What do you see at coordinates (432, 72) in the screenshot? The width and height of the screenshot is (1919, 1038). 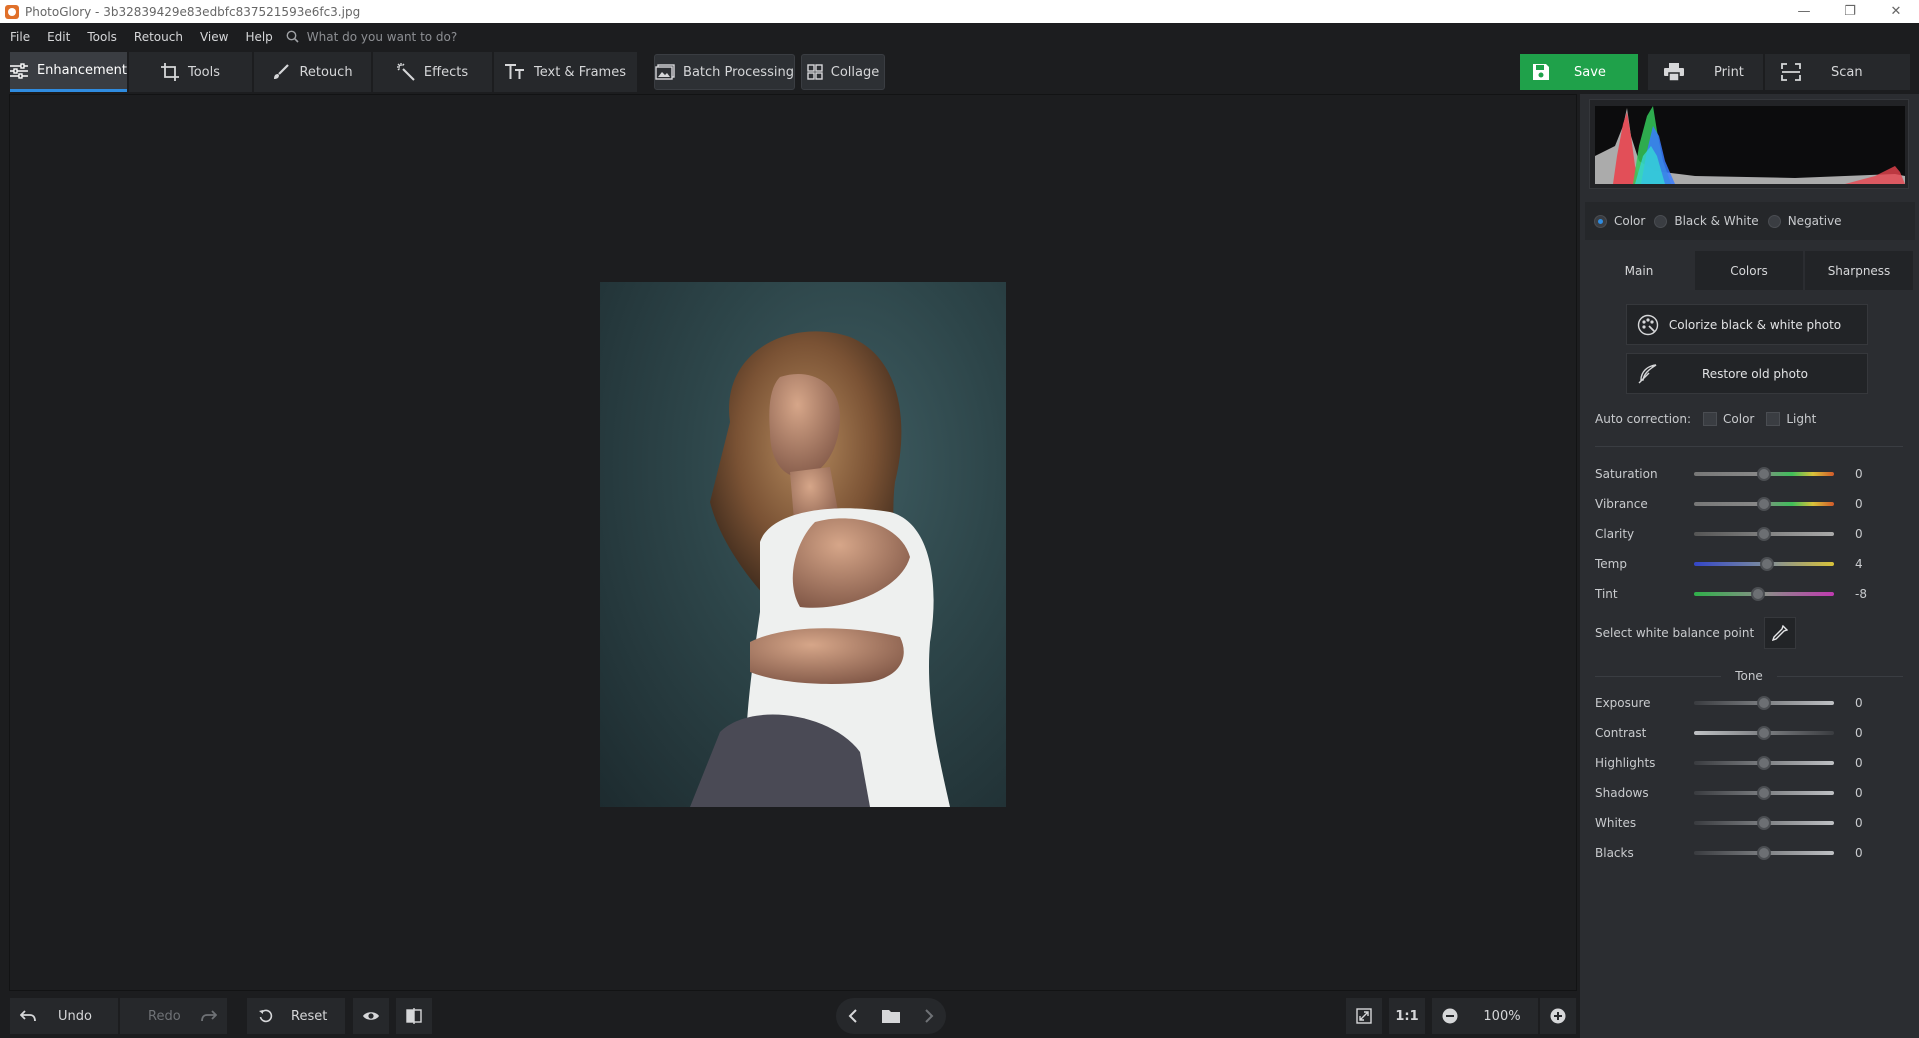 I see `tab-effects: Effects` at bounding box center [432, 72].